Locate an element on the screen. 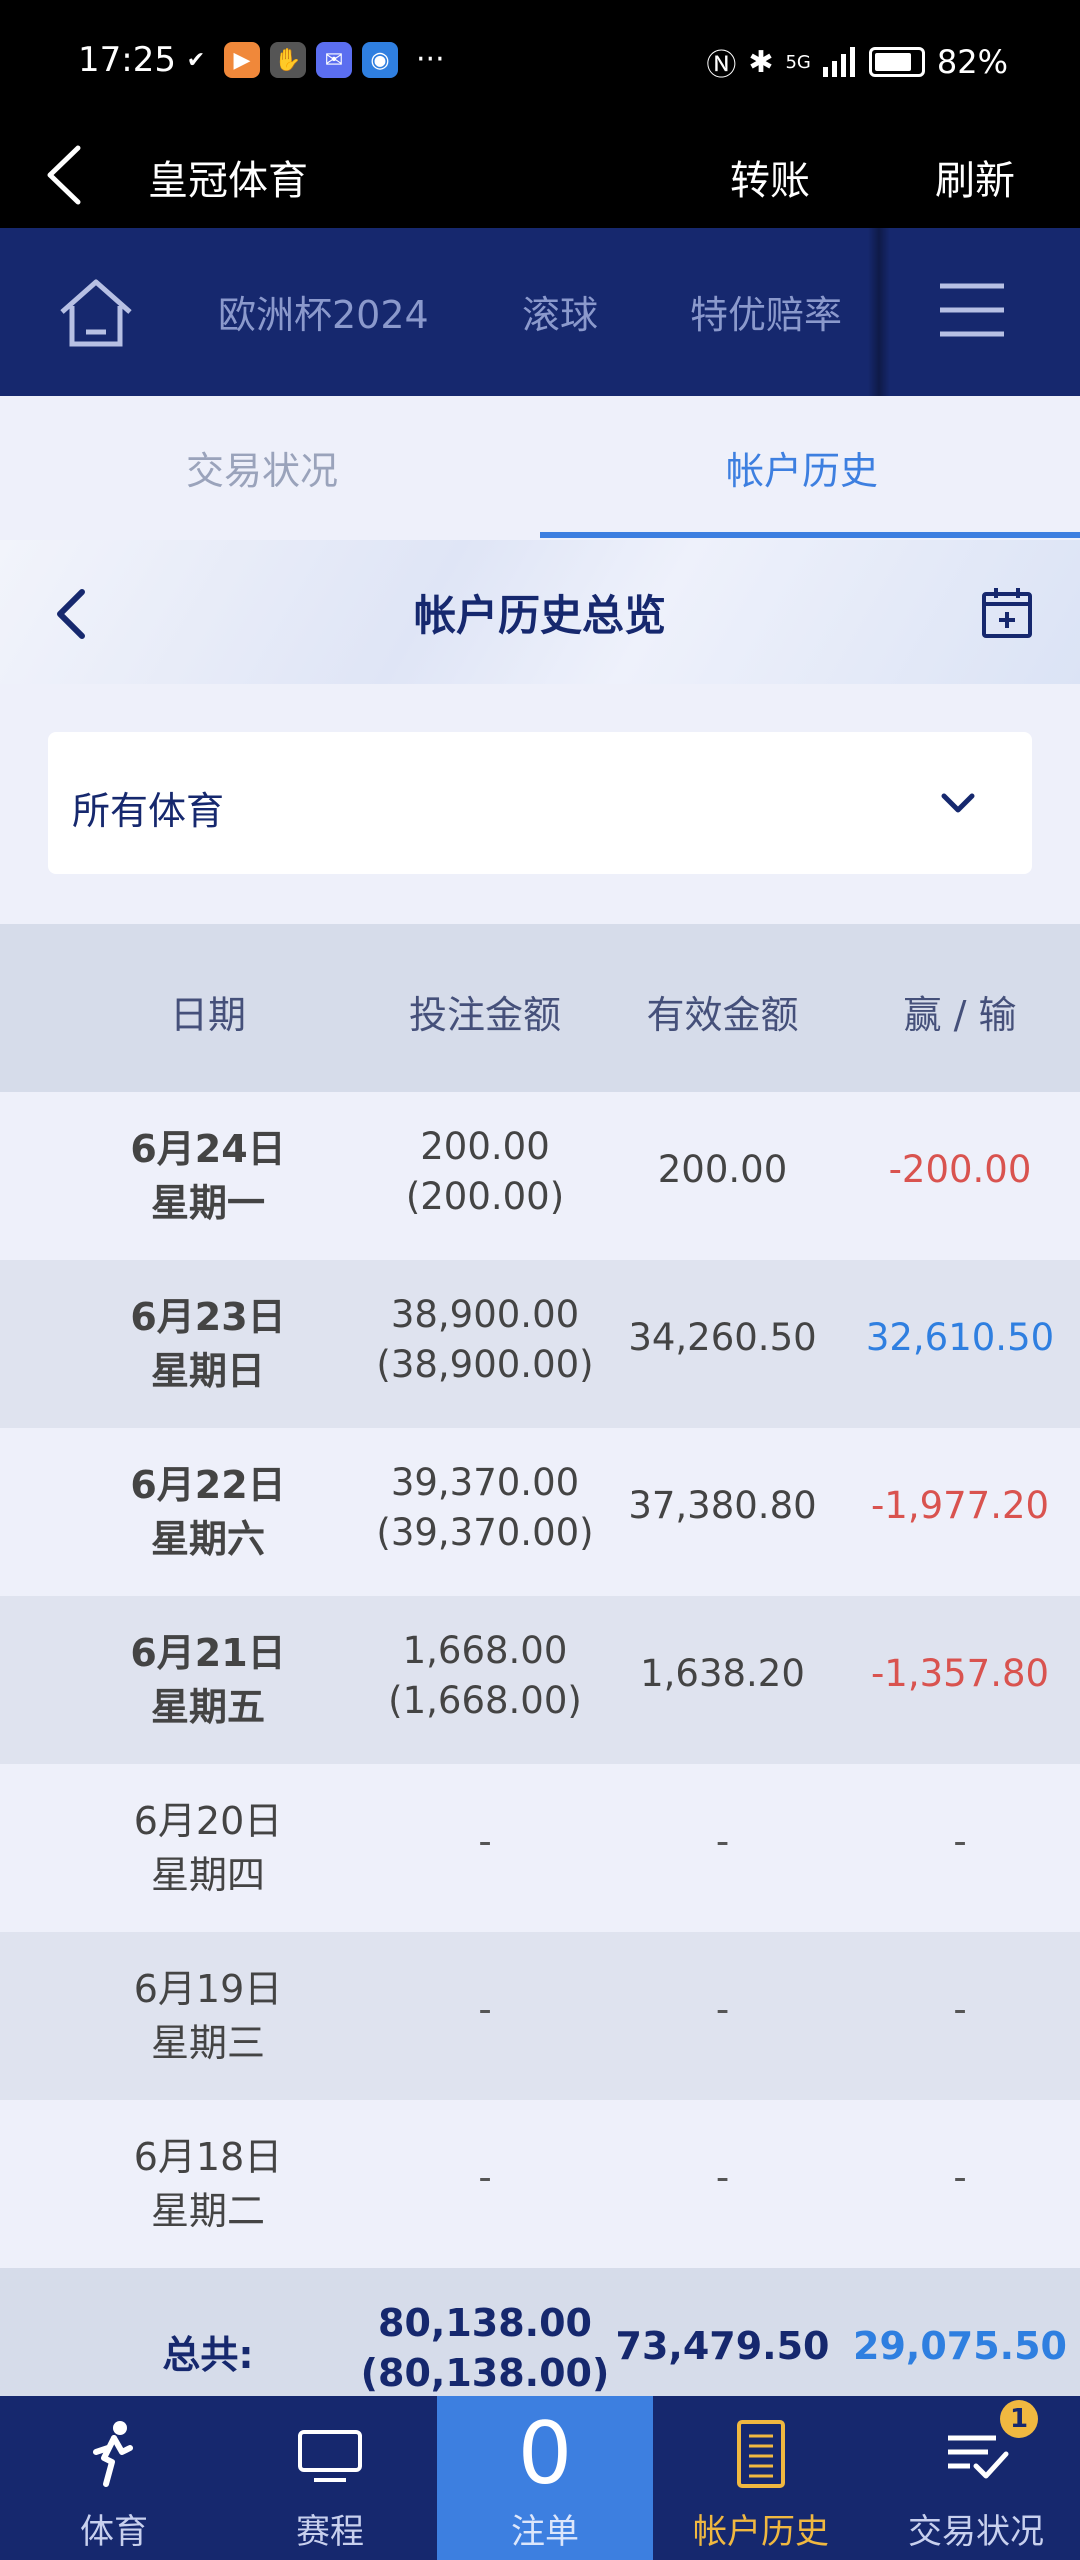 Image resolution: width=1080 pixels, height=2560 pixels. header-win-loss: 赢 / 输 is located at coordinates (960, 1015).